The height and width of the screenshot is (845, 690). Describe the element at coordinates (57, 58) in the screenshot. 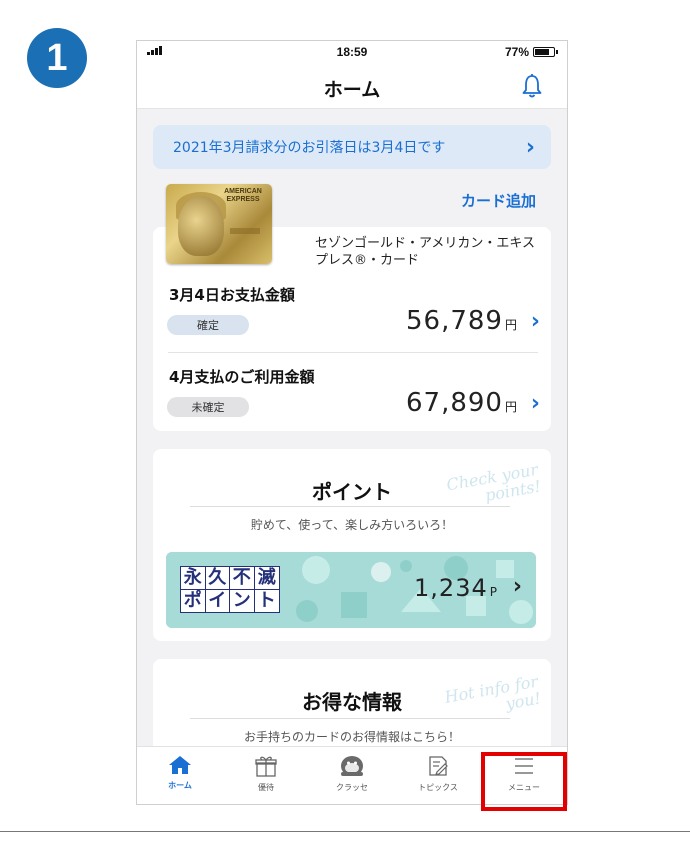

I see `step-number-badge: 1` at that location.